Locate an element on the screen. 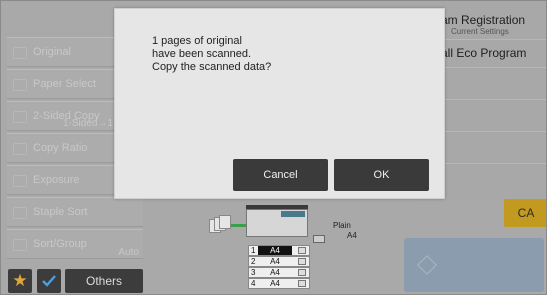  tray-number: 2 is located at coordinates (253, 261).